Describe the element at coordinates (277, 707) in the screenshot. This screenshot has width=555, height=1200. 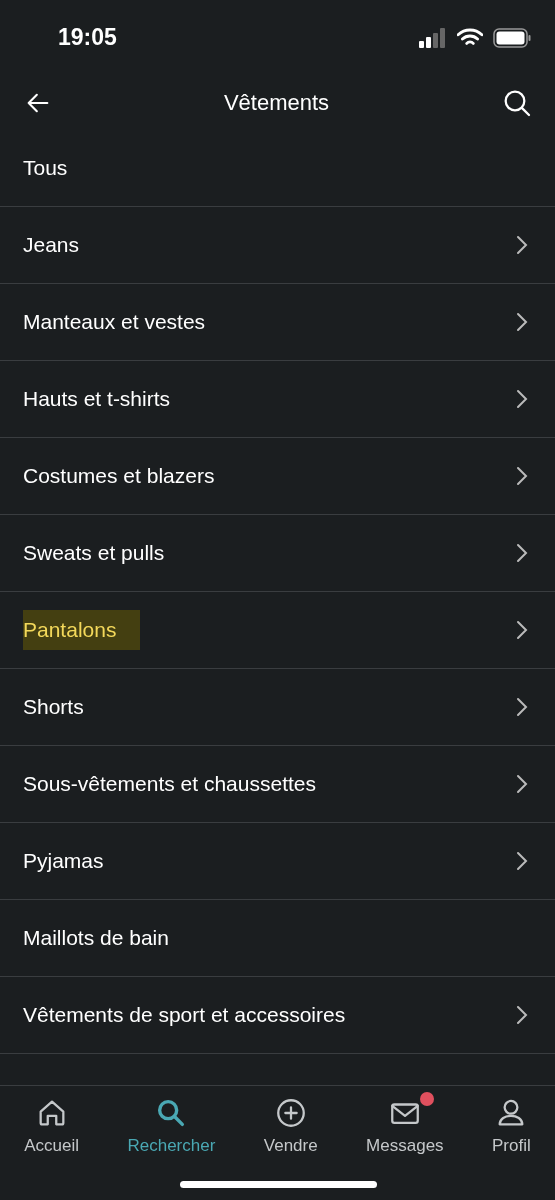
I see `category-row: Shorts` at that location.